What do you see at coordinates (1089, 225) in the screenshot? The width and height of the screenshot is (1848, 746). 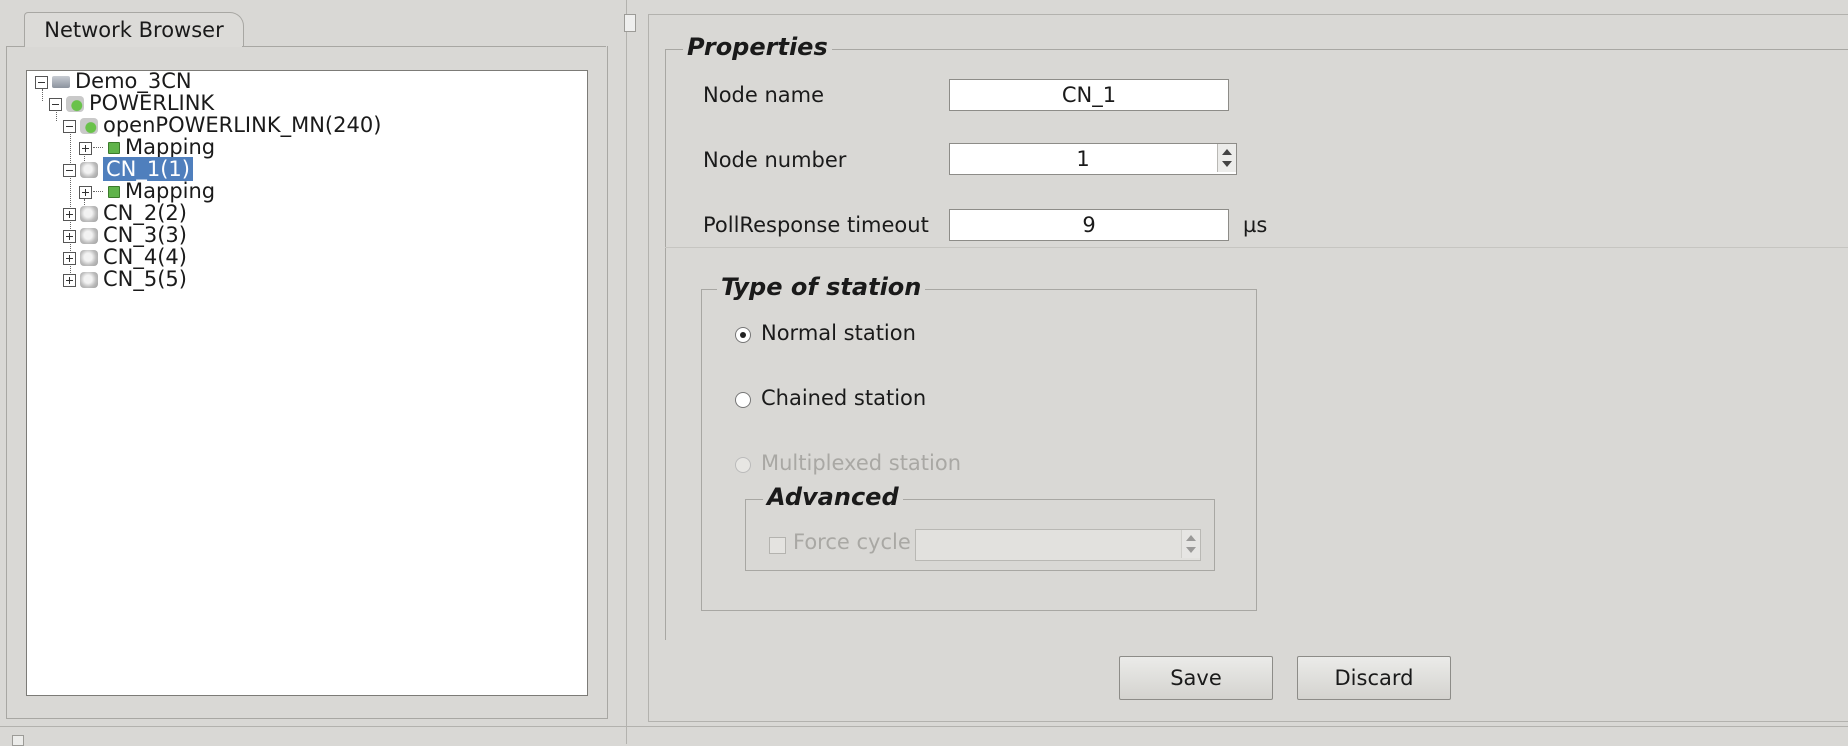 I see `pollresponse-timeout-field: 9` at bounding box center [1089, 225].